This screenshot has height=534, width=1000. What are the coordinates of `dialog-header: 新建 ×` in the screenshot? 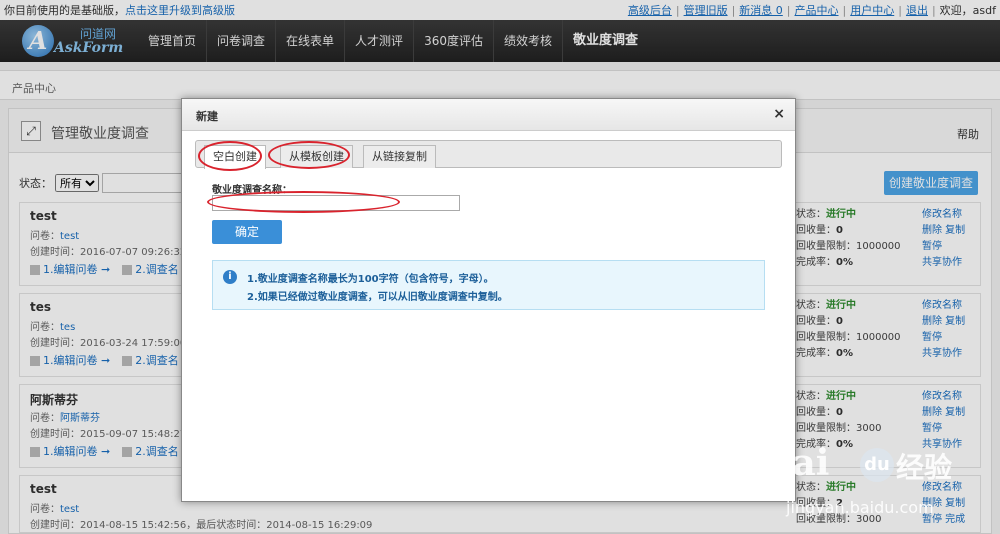 It's located at (488, 115).